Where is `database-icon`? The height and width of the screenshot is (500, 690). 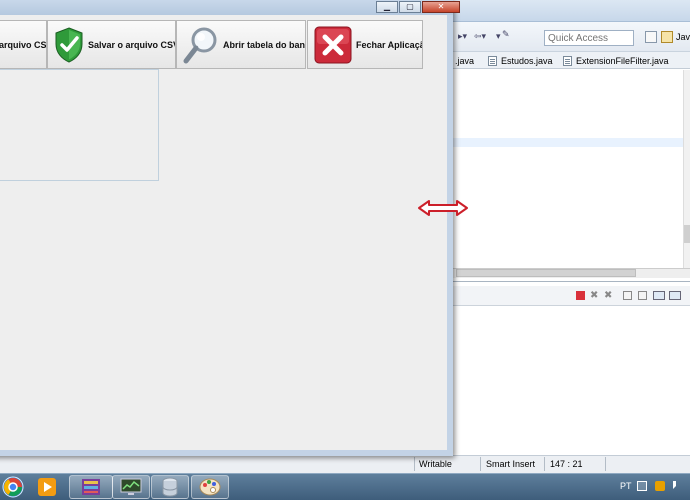
database-icon is located at coordinates (170, 487).